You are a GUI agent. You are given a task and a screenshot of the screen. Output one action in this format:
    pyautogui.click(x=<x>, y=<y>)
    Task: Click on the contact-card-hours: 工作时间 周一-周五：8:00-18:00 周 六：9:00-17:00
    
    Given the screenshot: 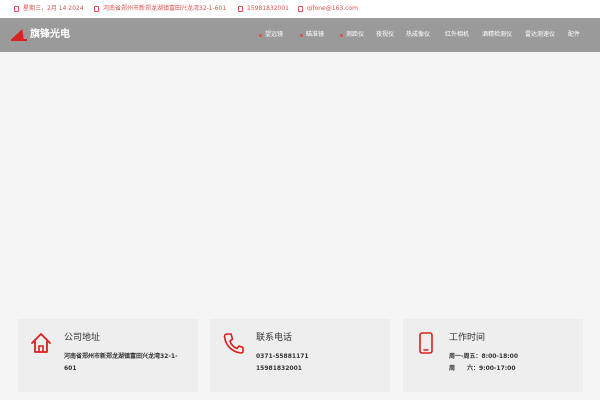 What is the action you would take?
    pyautogui.click(x=493, y=355)
    